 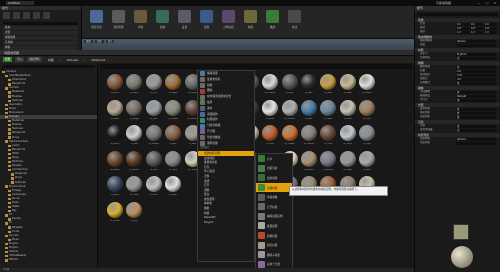 What do you see at coordinates (134, 162) in the screenshot?
I see `asset-tile: M_Walnut` at bounding box center [134, 162].